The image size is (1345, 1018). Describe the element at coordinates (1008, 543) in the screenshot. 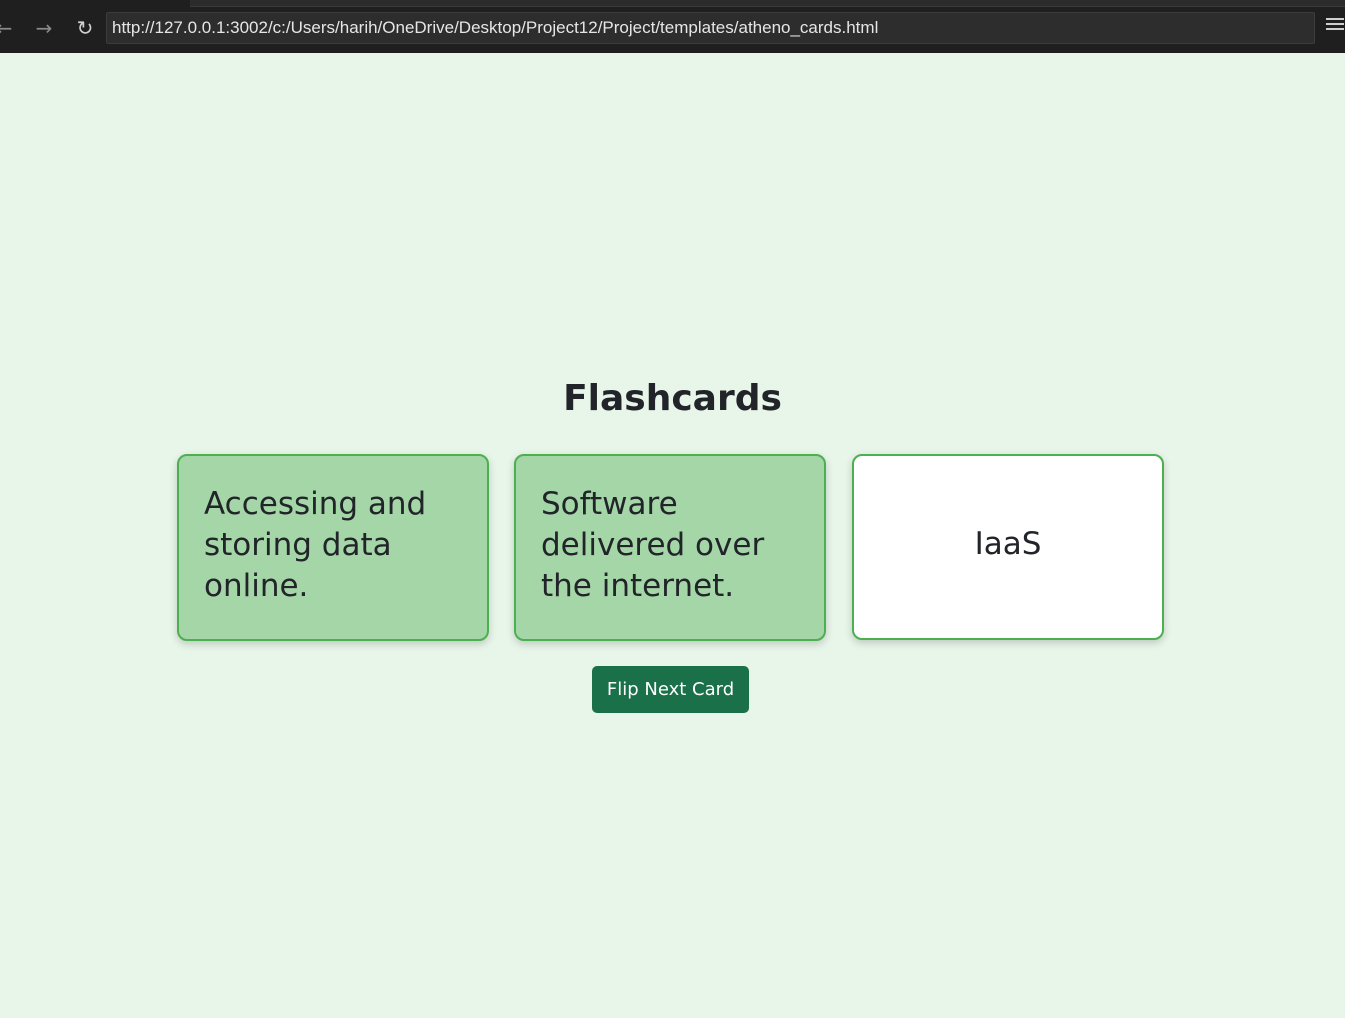

I see `flashcard-text: IaaS` at that location.